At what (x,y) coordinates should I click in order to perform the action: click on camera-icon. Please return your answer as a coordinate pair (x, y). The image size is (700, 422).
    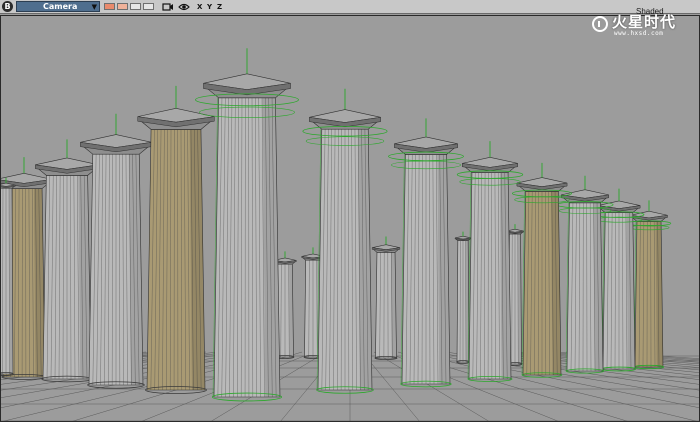
    Looking at the image, I should click on (168, 7).